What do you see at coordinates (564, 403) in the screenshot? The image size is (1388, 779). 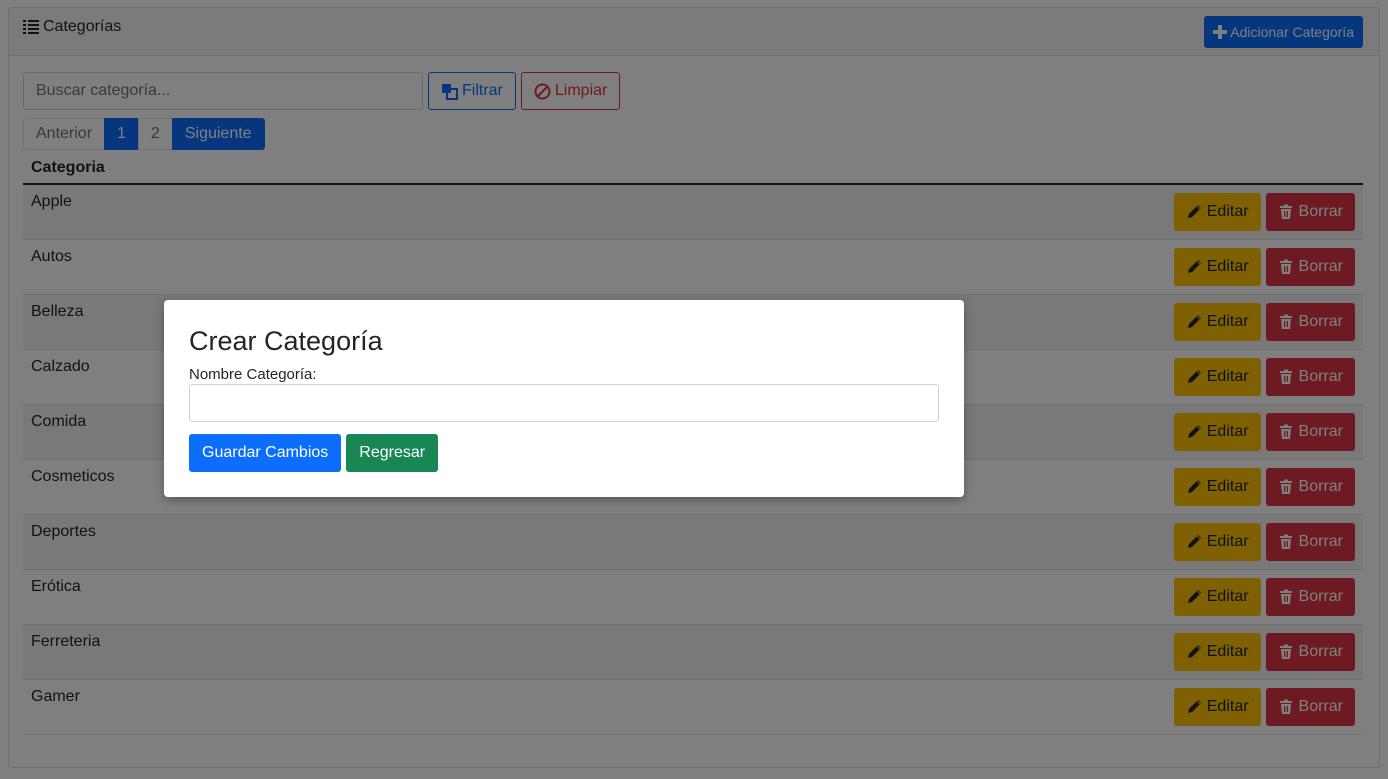 I see `category-name-input` at bounding box center [564, 403].